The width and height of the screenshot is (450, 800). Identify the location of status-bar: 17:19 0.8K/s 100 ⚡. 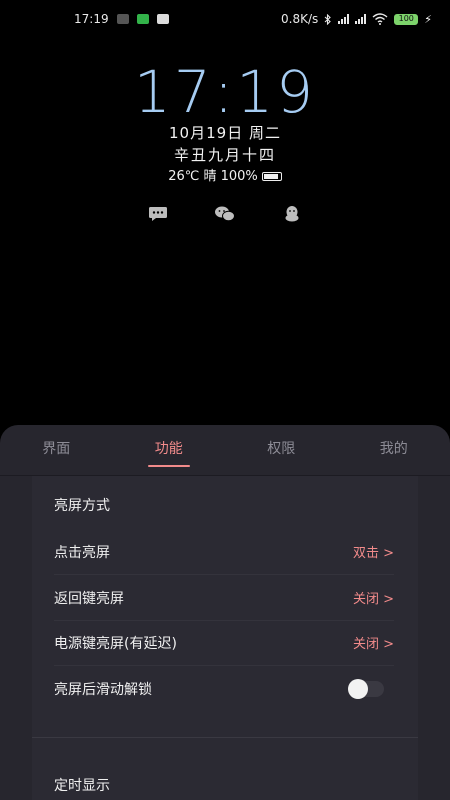
(225, 19).